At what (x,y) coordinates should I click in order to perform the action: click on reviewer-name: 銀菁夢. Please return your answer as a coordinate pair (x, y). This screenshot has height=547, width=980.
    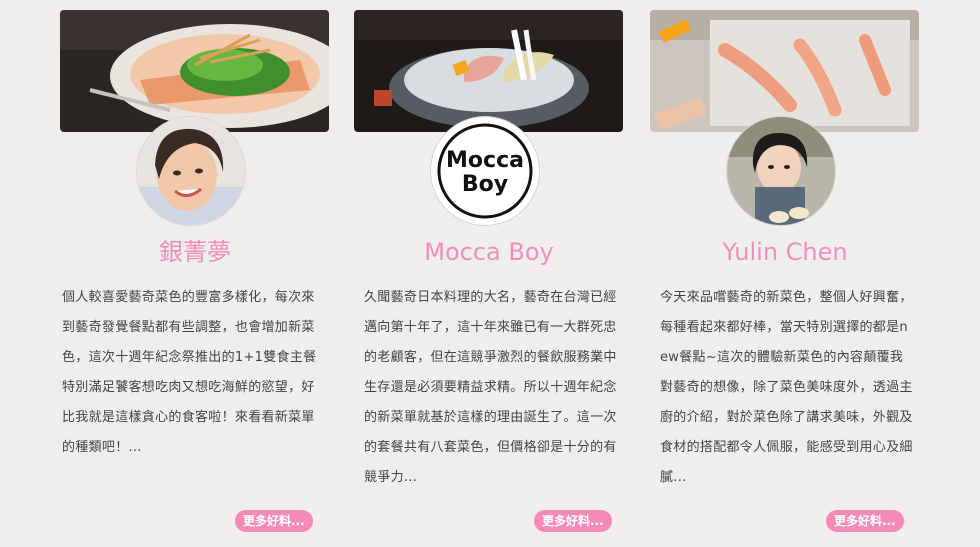
    Looking at the image, I should click on (195, 252).